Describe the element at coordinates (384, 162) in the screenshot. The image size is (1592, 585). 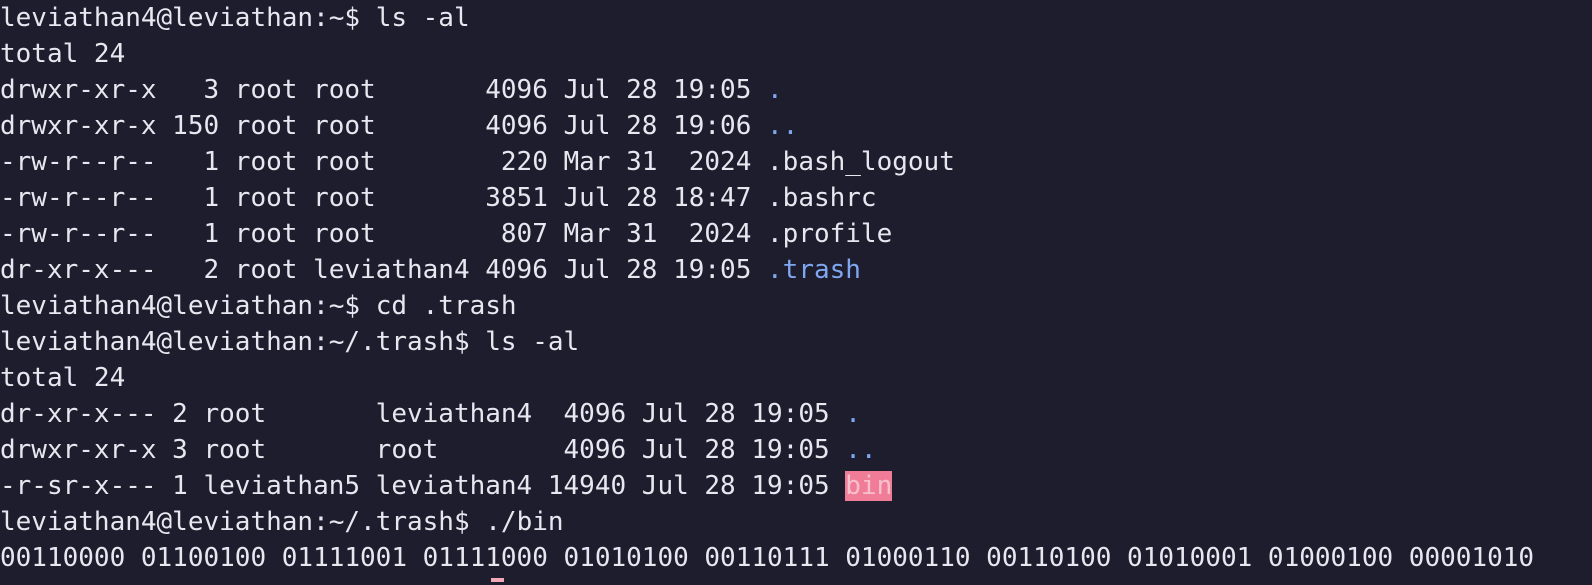
I see `listing-meta: -rw-r--r-- 1 root root 220 Mar 31 2024` at that location.